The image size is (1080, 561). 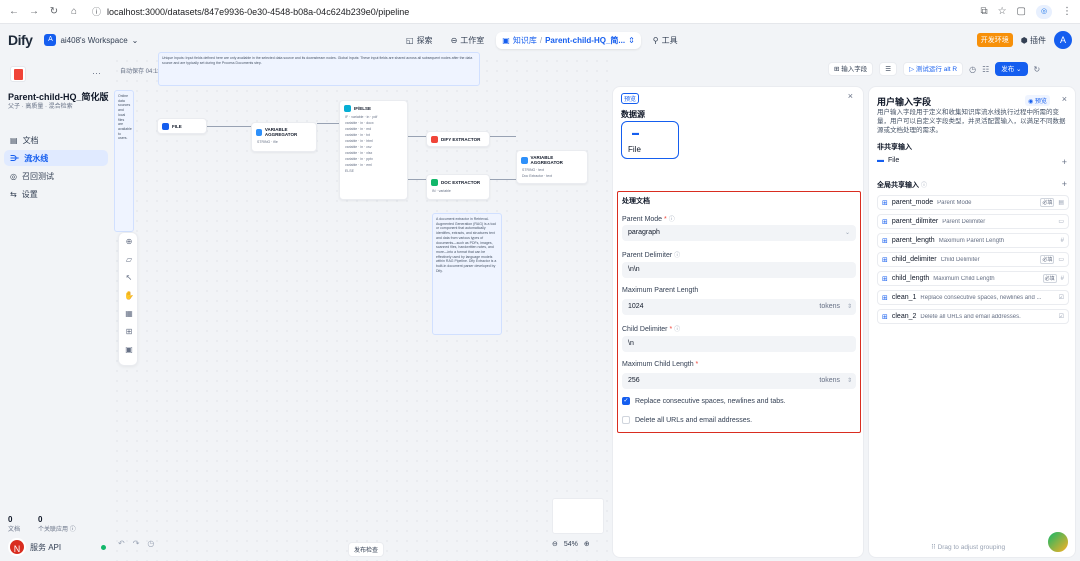 What do you see at coordinates (129, 242) in the screenshot?
I see `add-node-icon: ⊕` at bounding box center [129, 242].